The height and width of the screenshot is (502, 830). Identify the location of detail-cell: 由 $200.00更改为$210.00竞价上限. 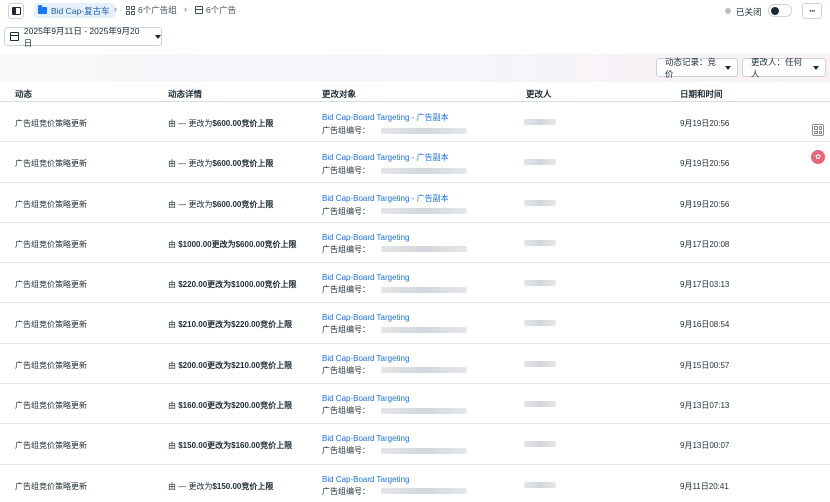
(230, 365).